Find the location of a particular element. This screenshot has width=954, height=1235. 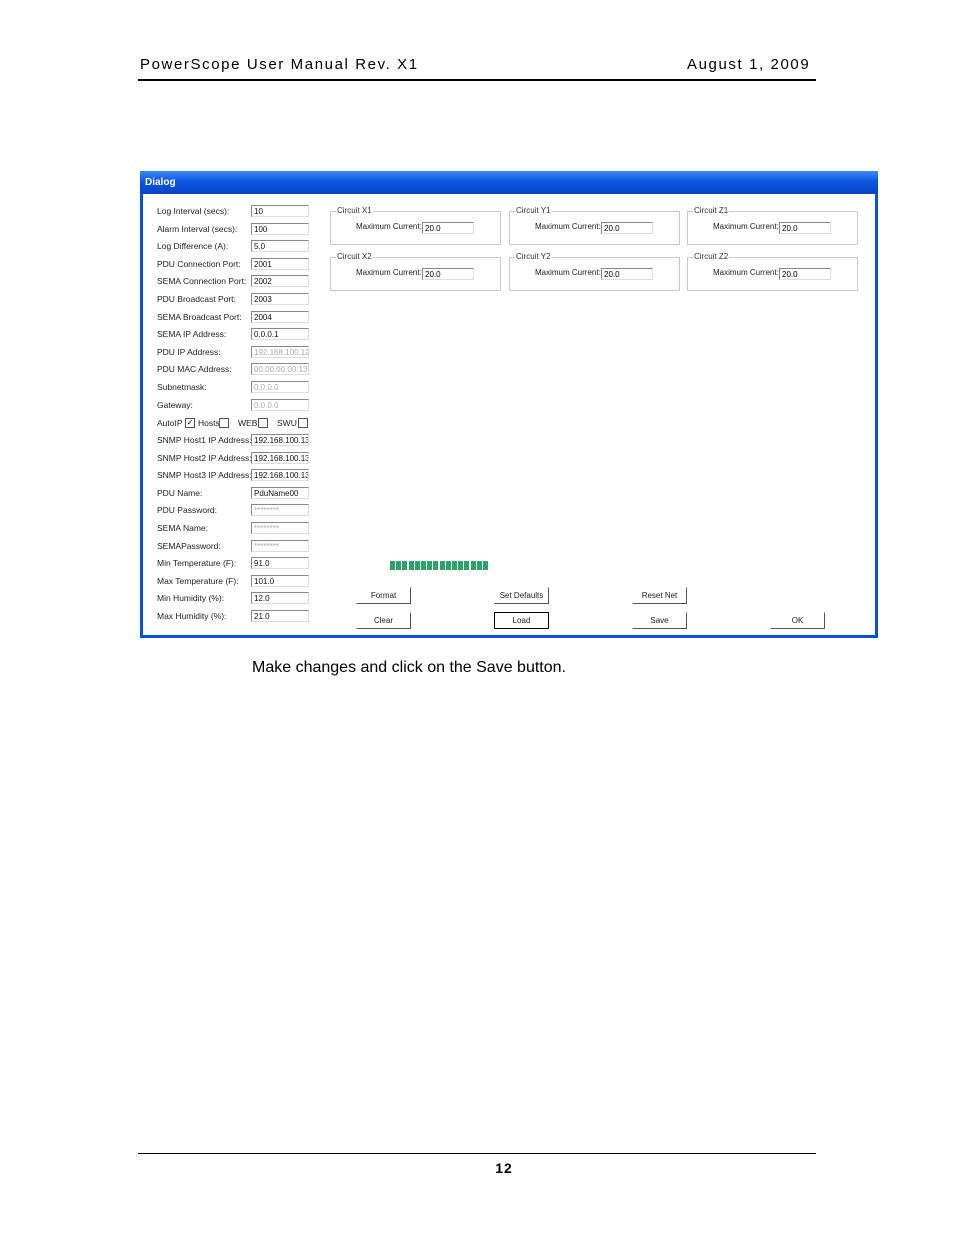

field-input: 2004 is located at coordinates (280, 316).